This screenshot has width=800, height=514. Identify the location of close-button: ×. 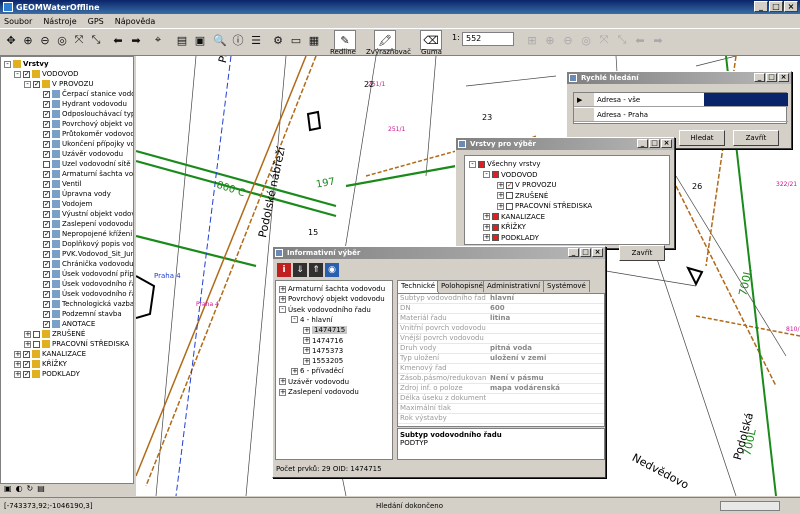
(791, 6).